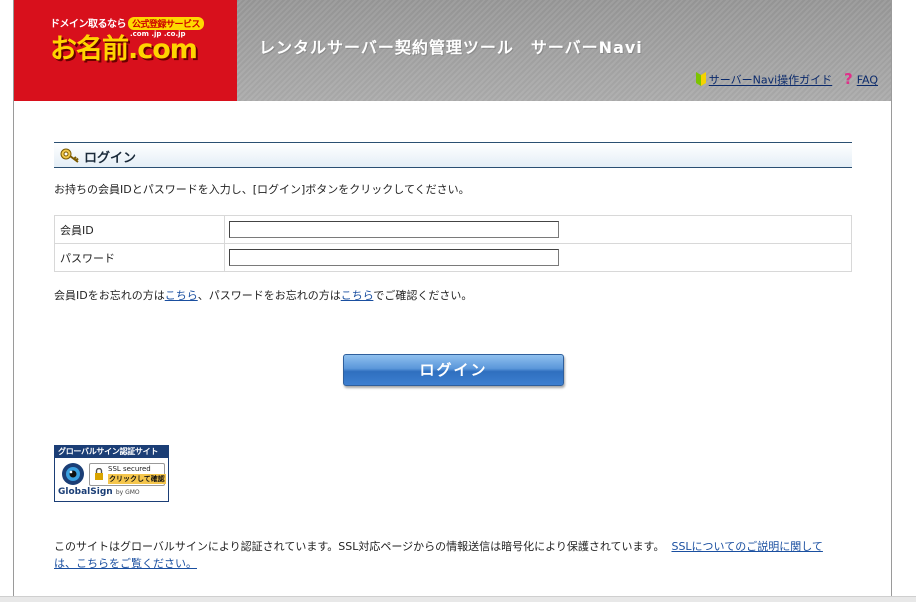 The height and width of the screenshot is (602, 916). What do you see at coordinates (394, 257) in the screenshot?
I see `password-input` at bounding box center [394, 257].